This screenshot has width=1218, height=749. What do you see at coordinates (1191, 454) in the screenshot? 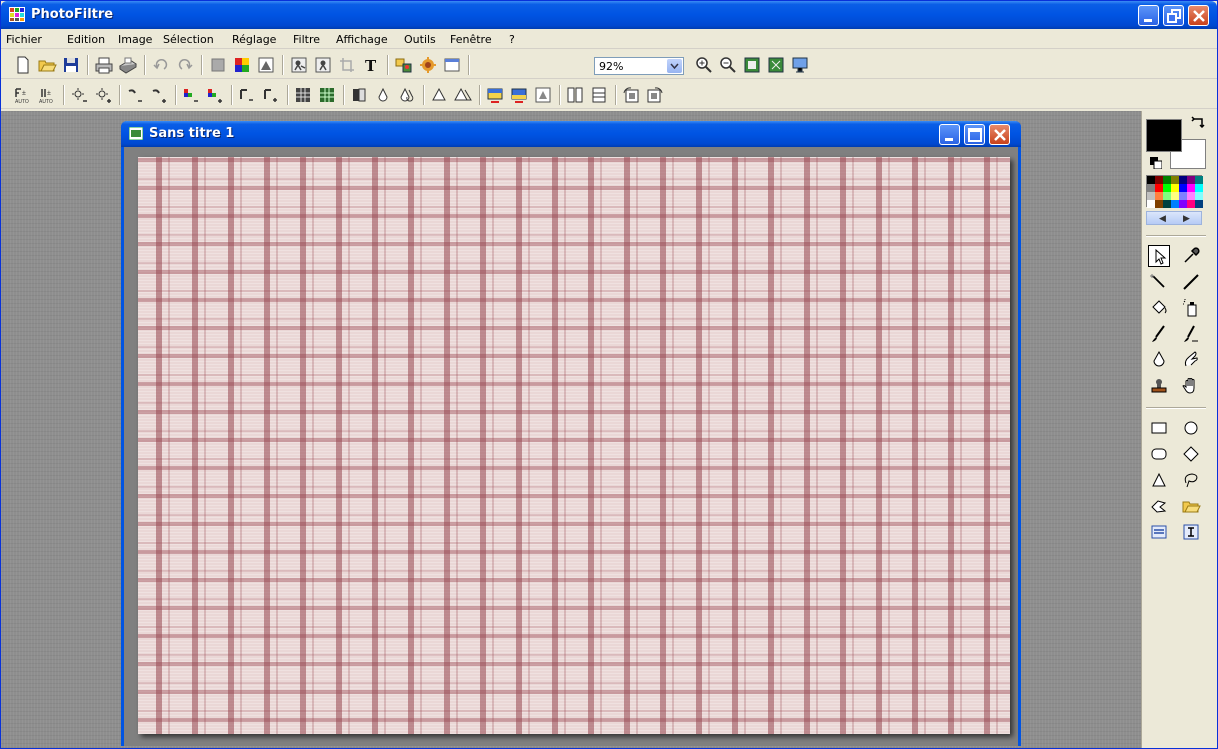
I see `diamond-shape-tool` at bounding box center [1191, 454].